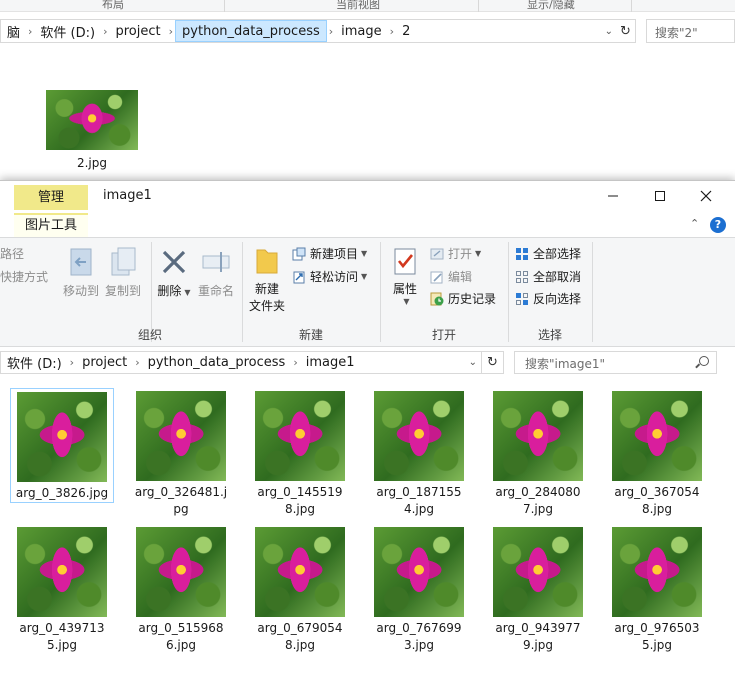 This screenshot has width=735, height=691. Describe the element at coordinates (406, 31) in the screenshot. I see `crumb-2: 2` at that location.